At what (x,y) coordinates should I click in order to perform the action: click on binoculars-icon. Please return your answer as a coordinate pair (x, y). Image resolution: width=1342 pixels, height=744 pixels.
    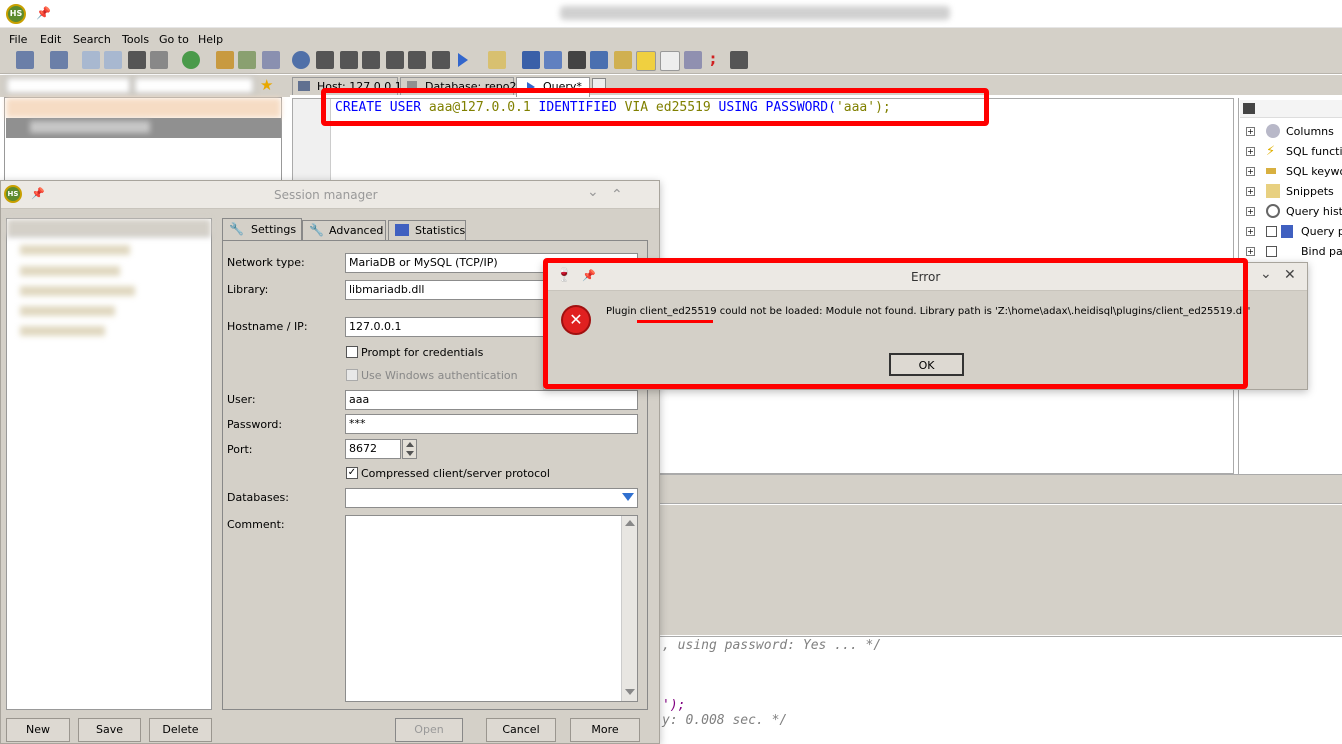
    Looking at the image, I should click on (577, 60).